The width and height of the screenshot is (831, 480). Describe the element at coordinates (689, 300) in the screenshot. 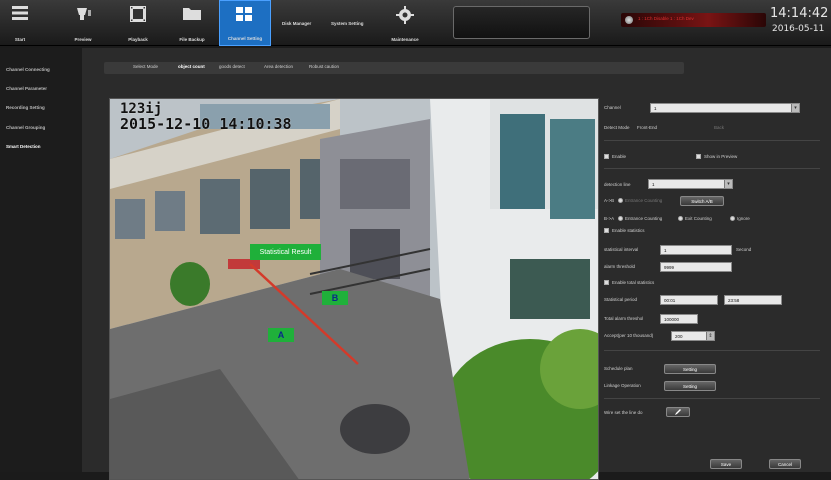

I see `stat-period-start-input: 00:01` at that location.